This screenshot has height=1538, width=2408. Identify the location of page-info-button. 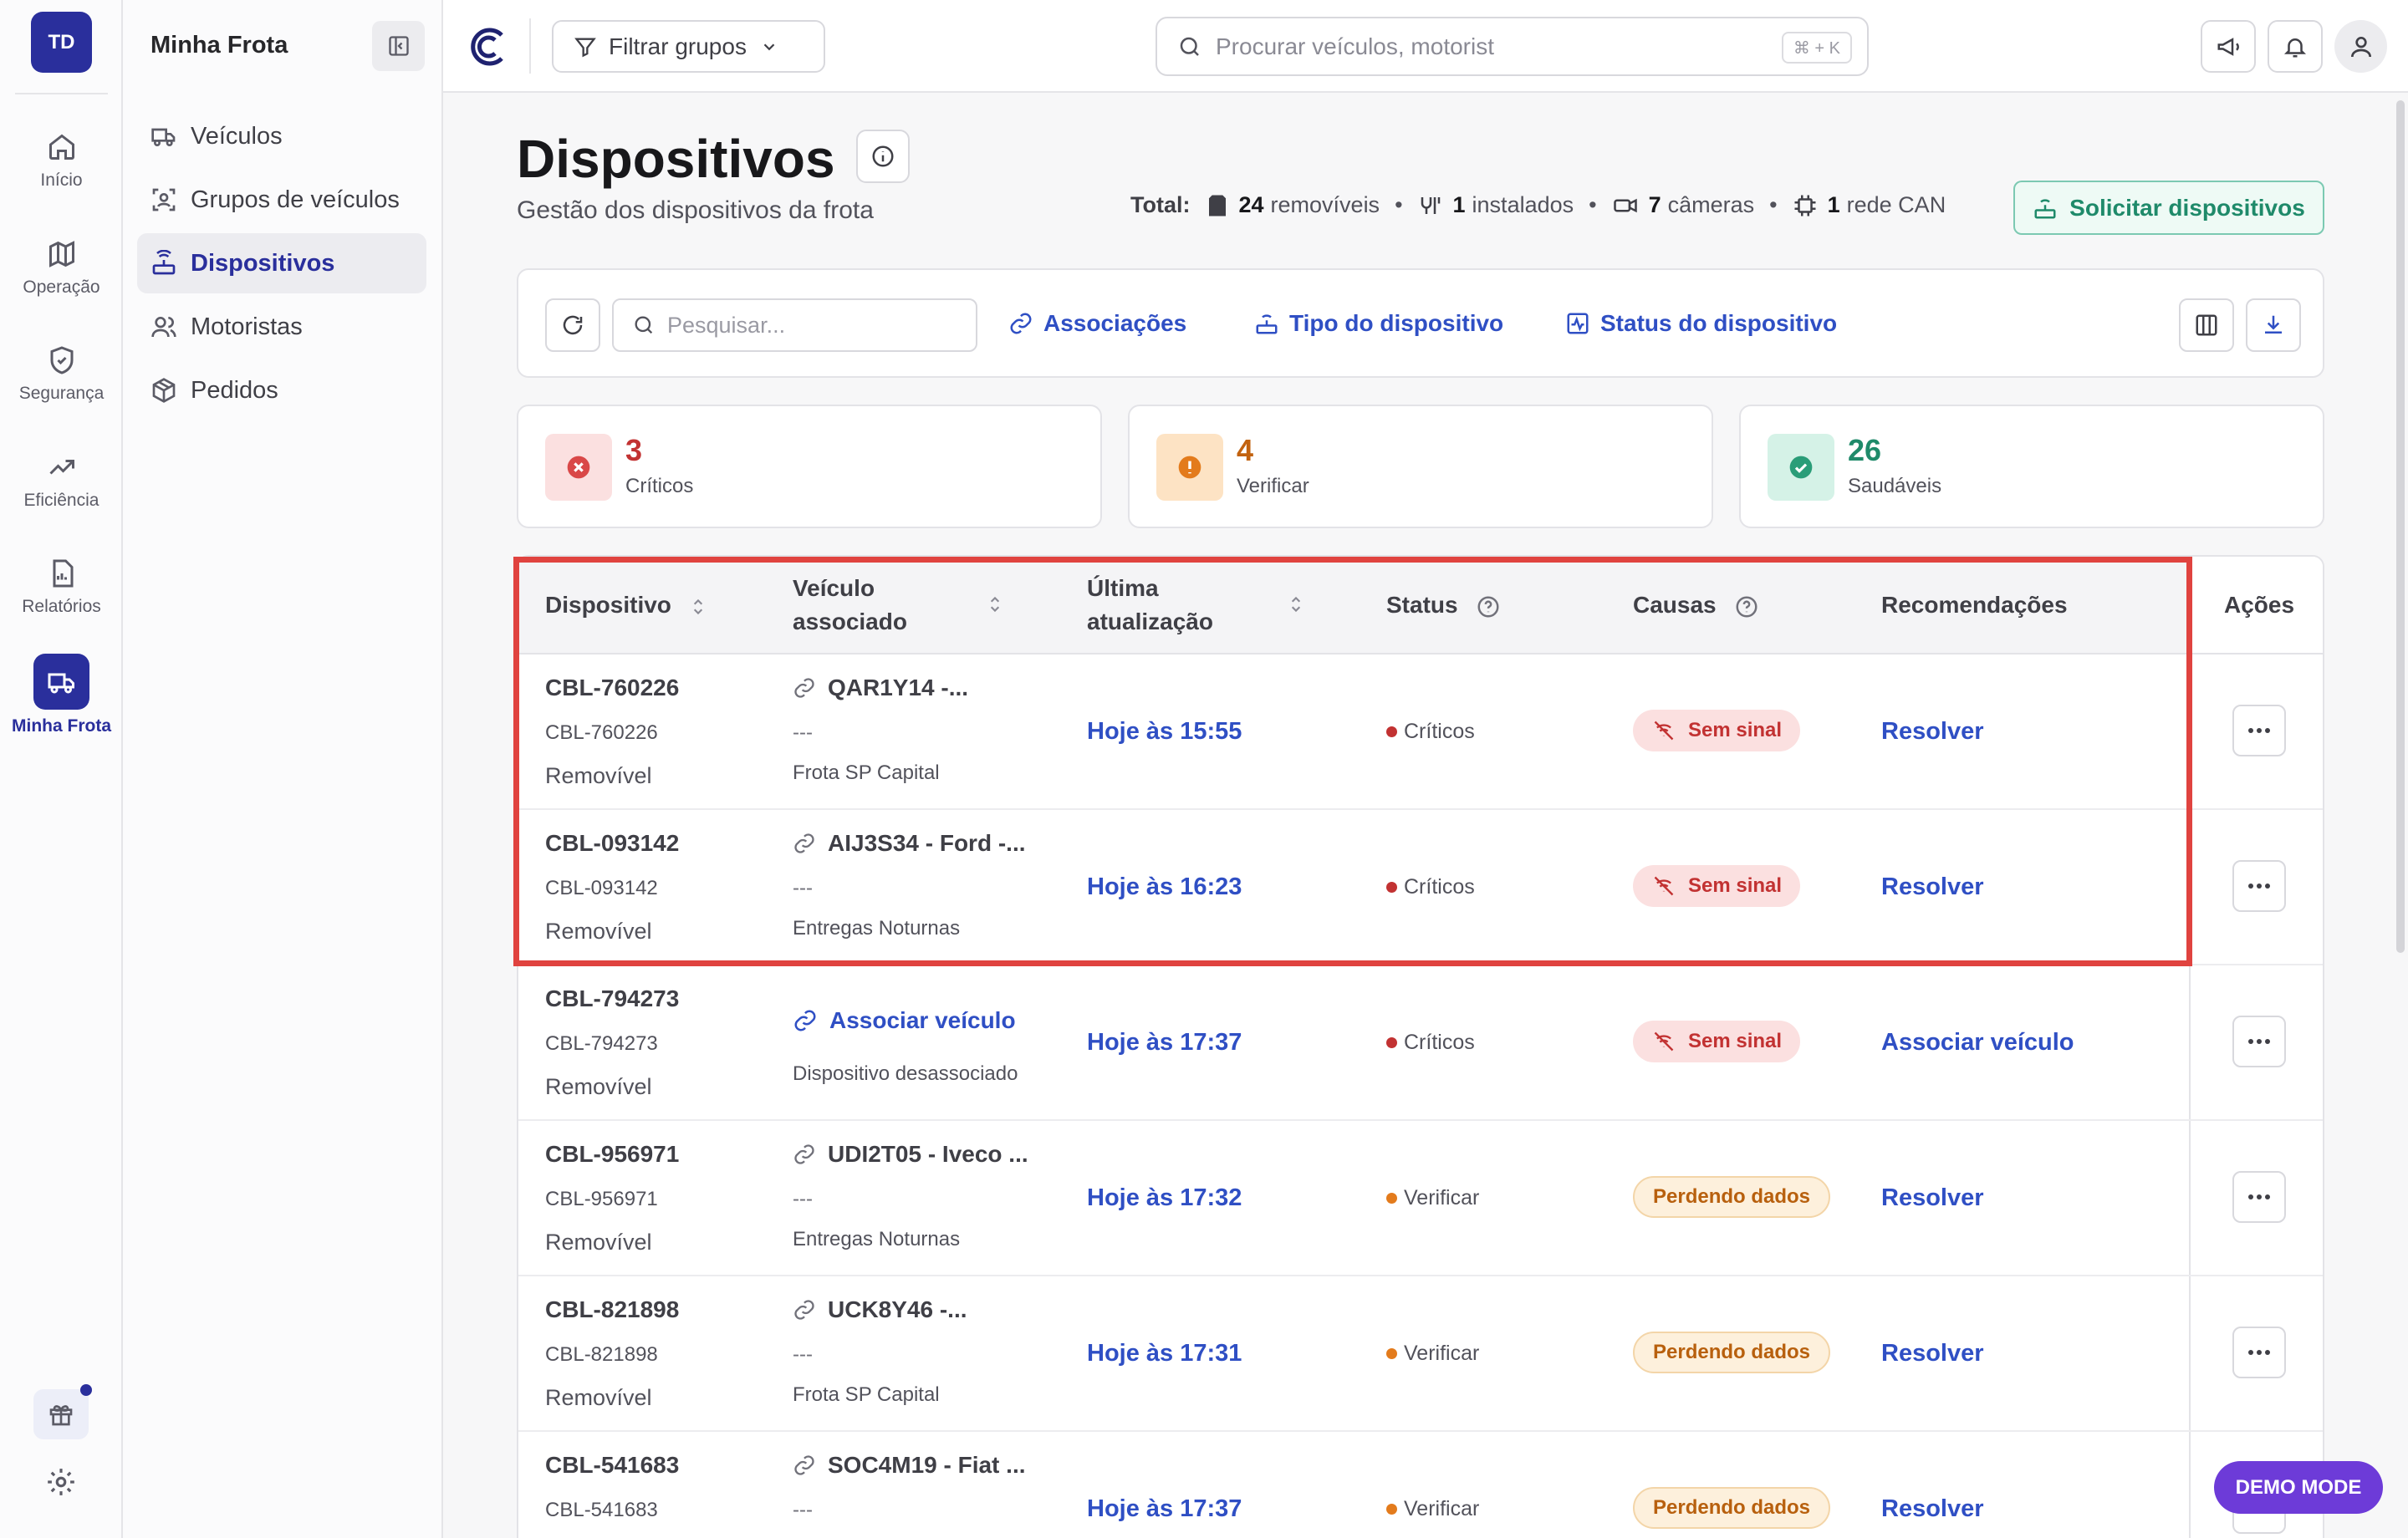
(883, 157).